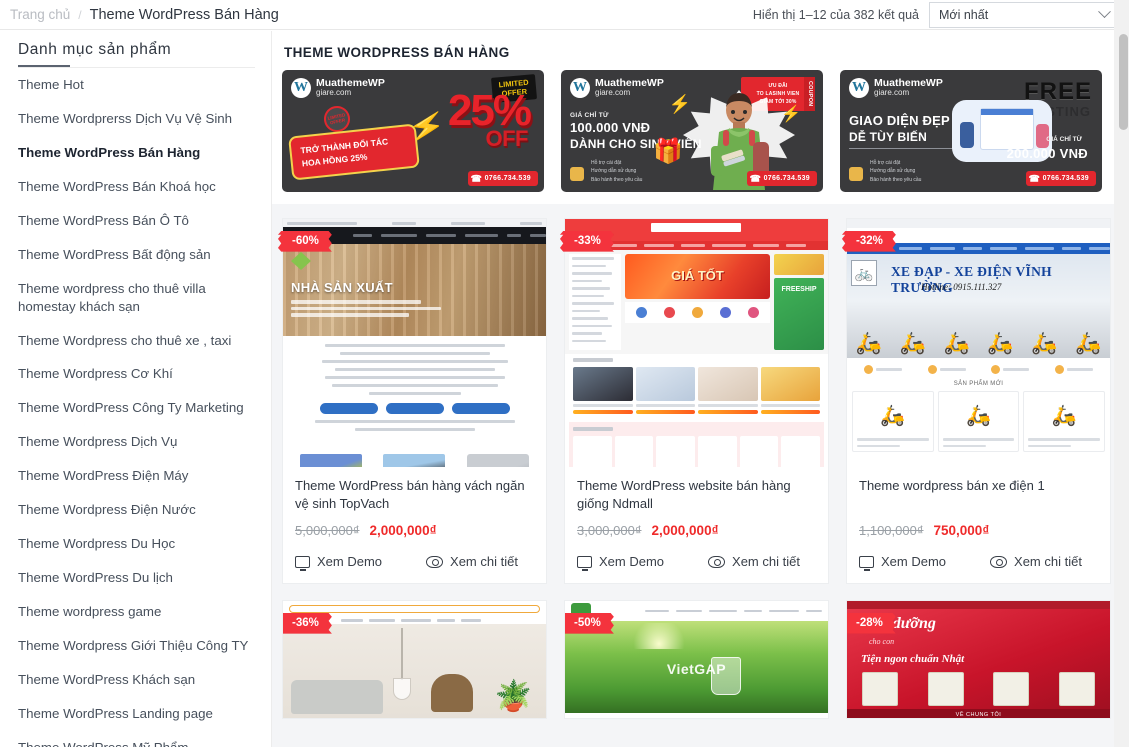  Describe the element at coordinates (697, 312) in the screenshot. I see `thumb-icon-row` at that location.